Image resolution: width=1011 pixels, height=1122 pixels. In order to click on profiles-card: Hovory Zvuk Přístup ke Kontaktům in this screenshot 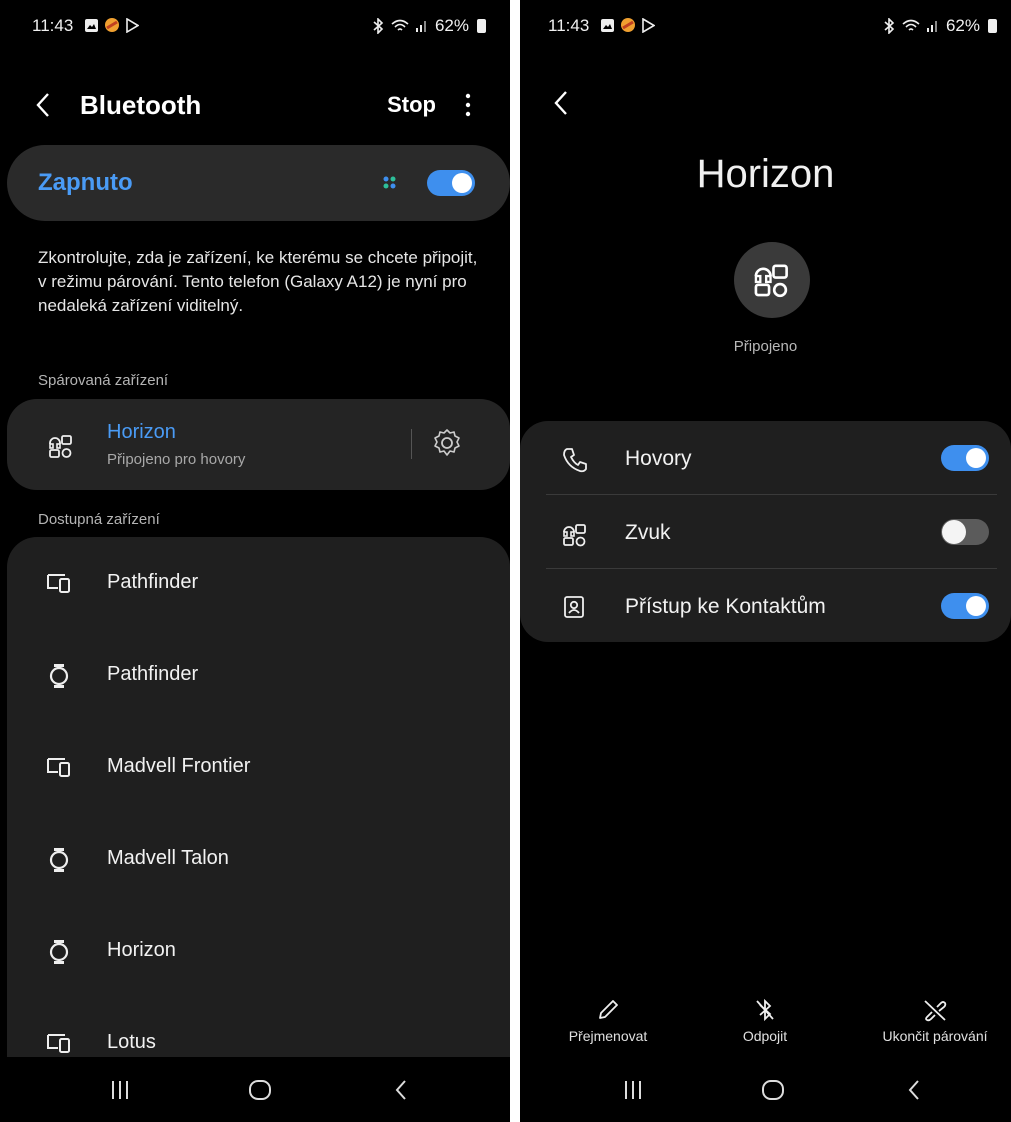, I will do `click(765, 531)`.